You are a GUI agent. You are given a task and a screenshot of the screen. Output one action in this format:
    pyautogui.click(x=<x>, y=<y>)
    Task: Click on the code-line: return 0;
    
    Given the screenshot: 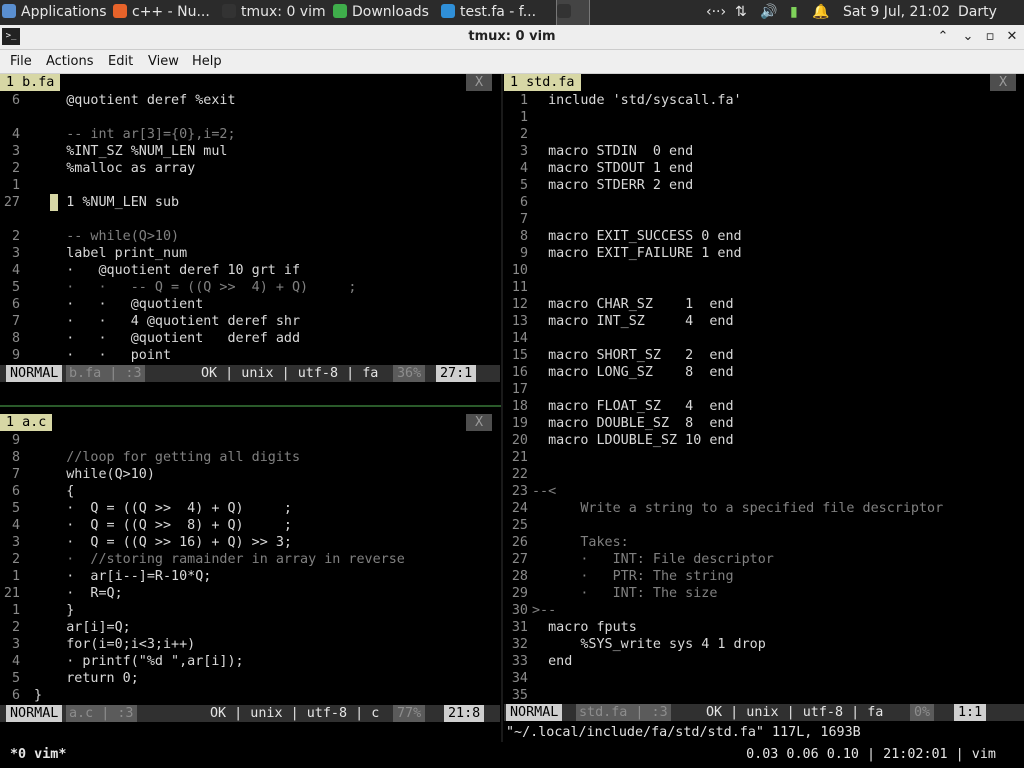 What is the action you would take?
    pyautogui.click(x=86, y=678)
    